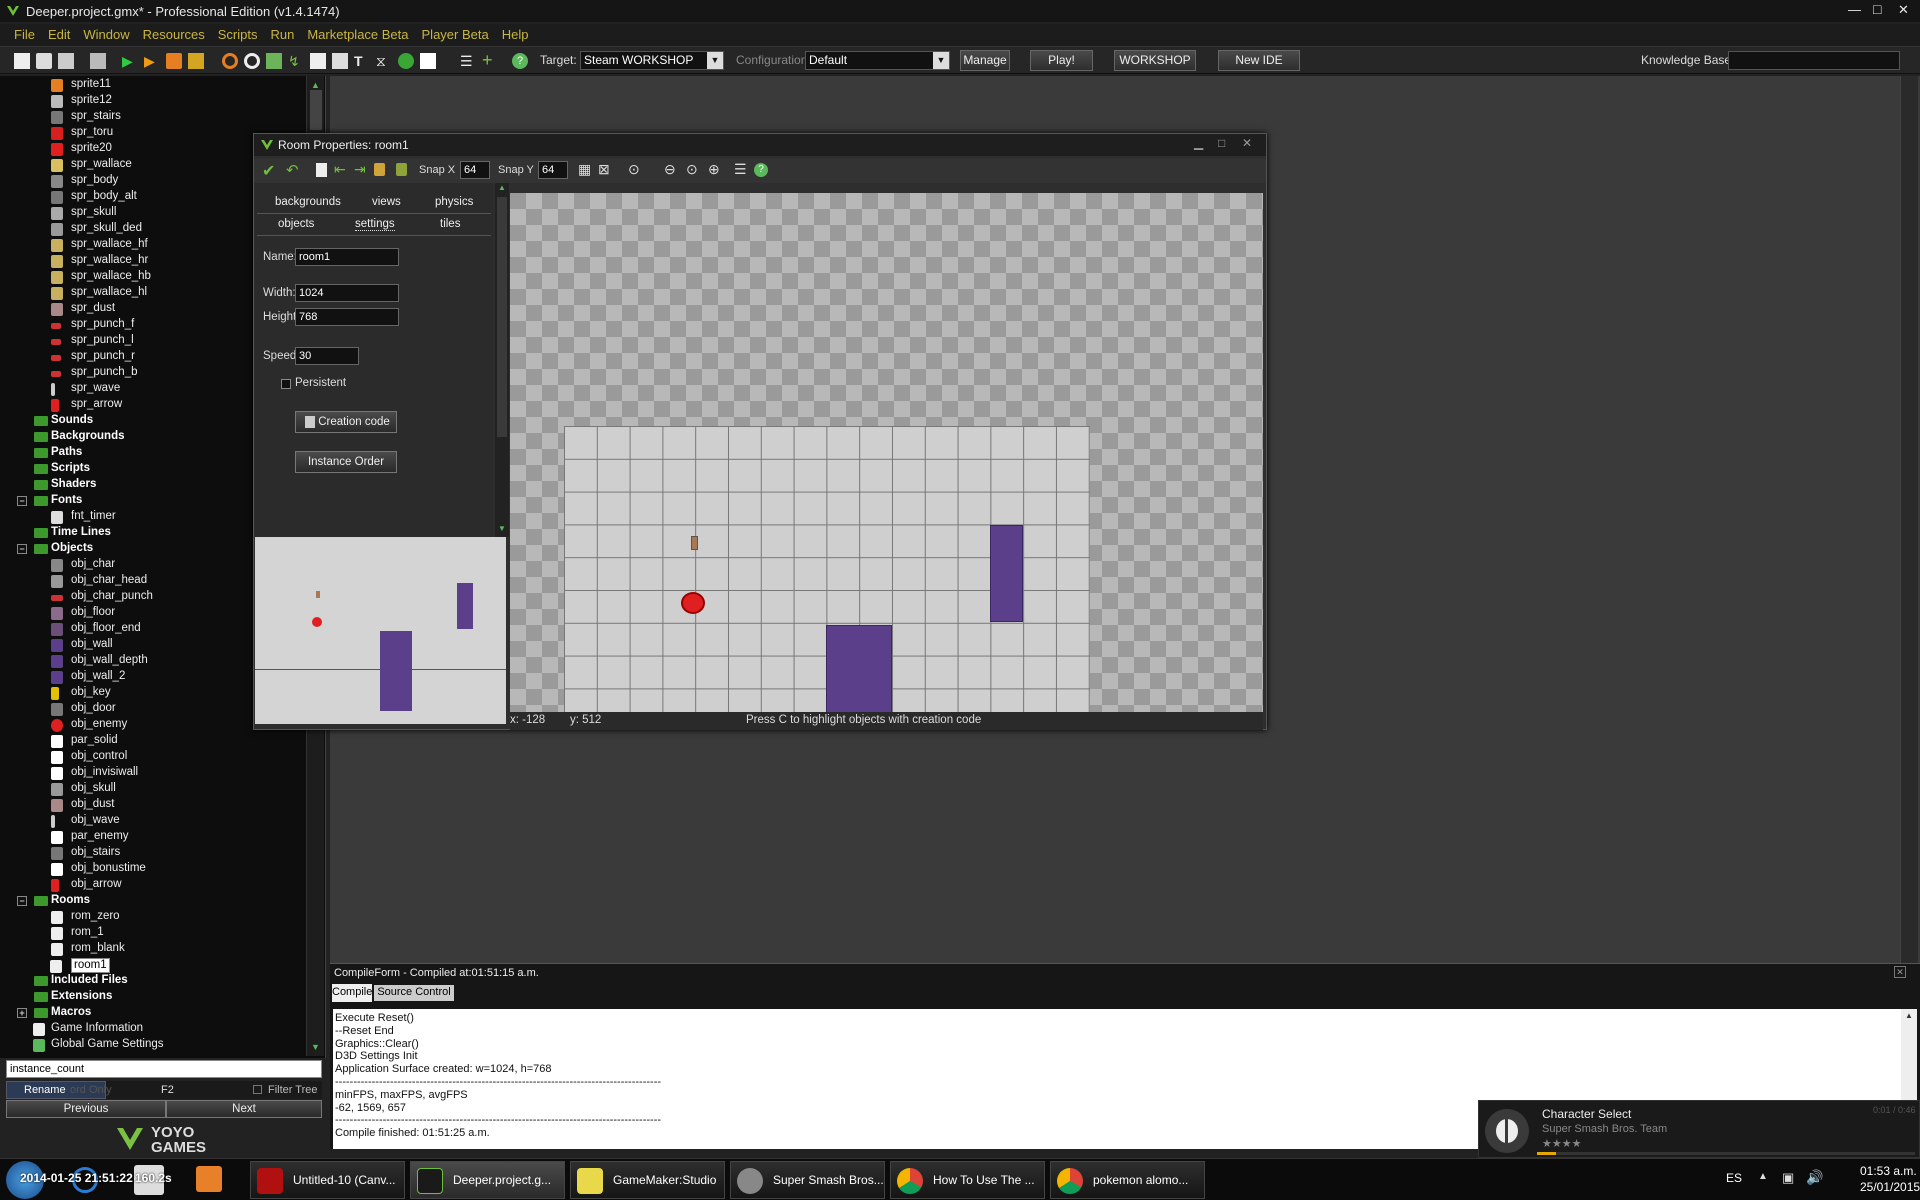 The width and height of the screenshot is (1920, 1200). Describe the element at coordinates (164, 1069) in the screenshot. I see `search-input: instance_count` at that location.